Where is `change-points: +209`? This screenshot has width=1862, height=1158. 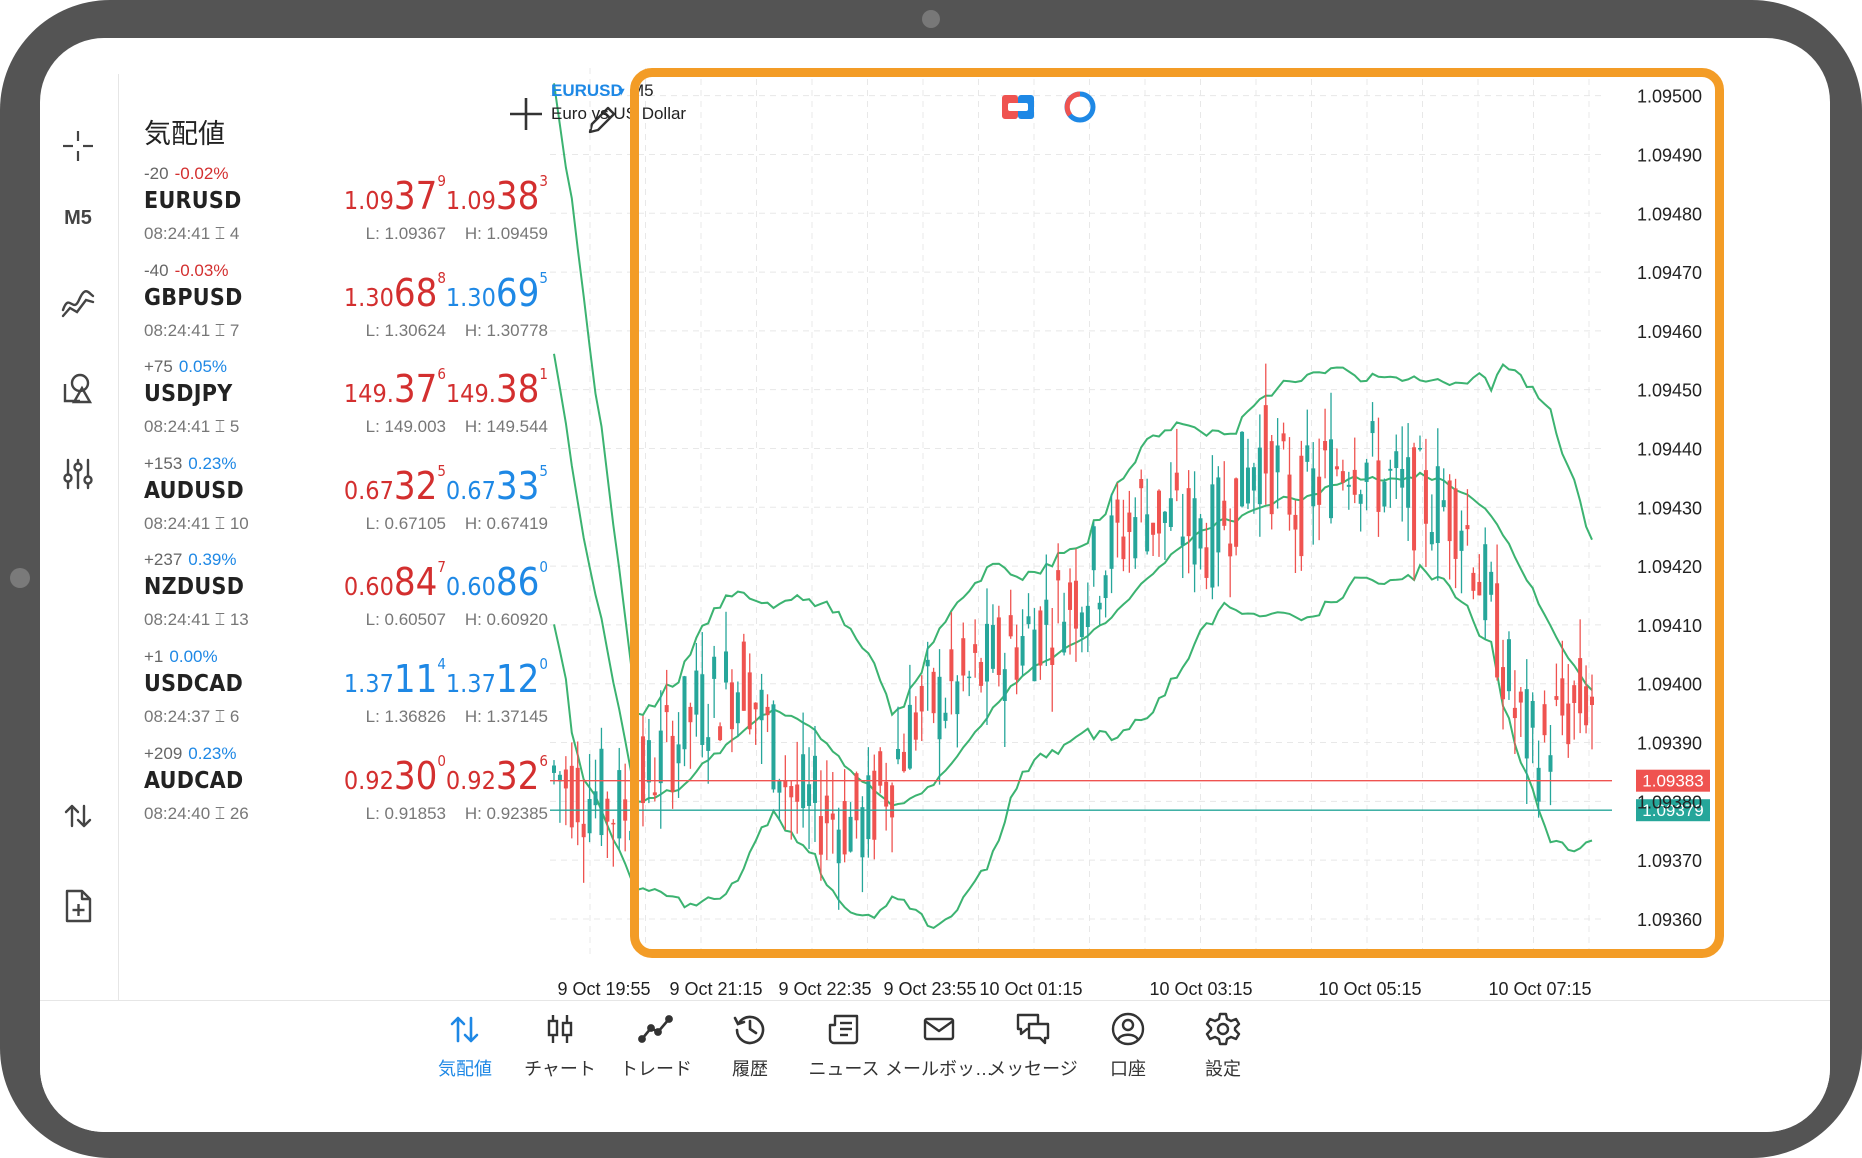
change-points: +209 is located at coordinates (163, 753).